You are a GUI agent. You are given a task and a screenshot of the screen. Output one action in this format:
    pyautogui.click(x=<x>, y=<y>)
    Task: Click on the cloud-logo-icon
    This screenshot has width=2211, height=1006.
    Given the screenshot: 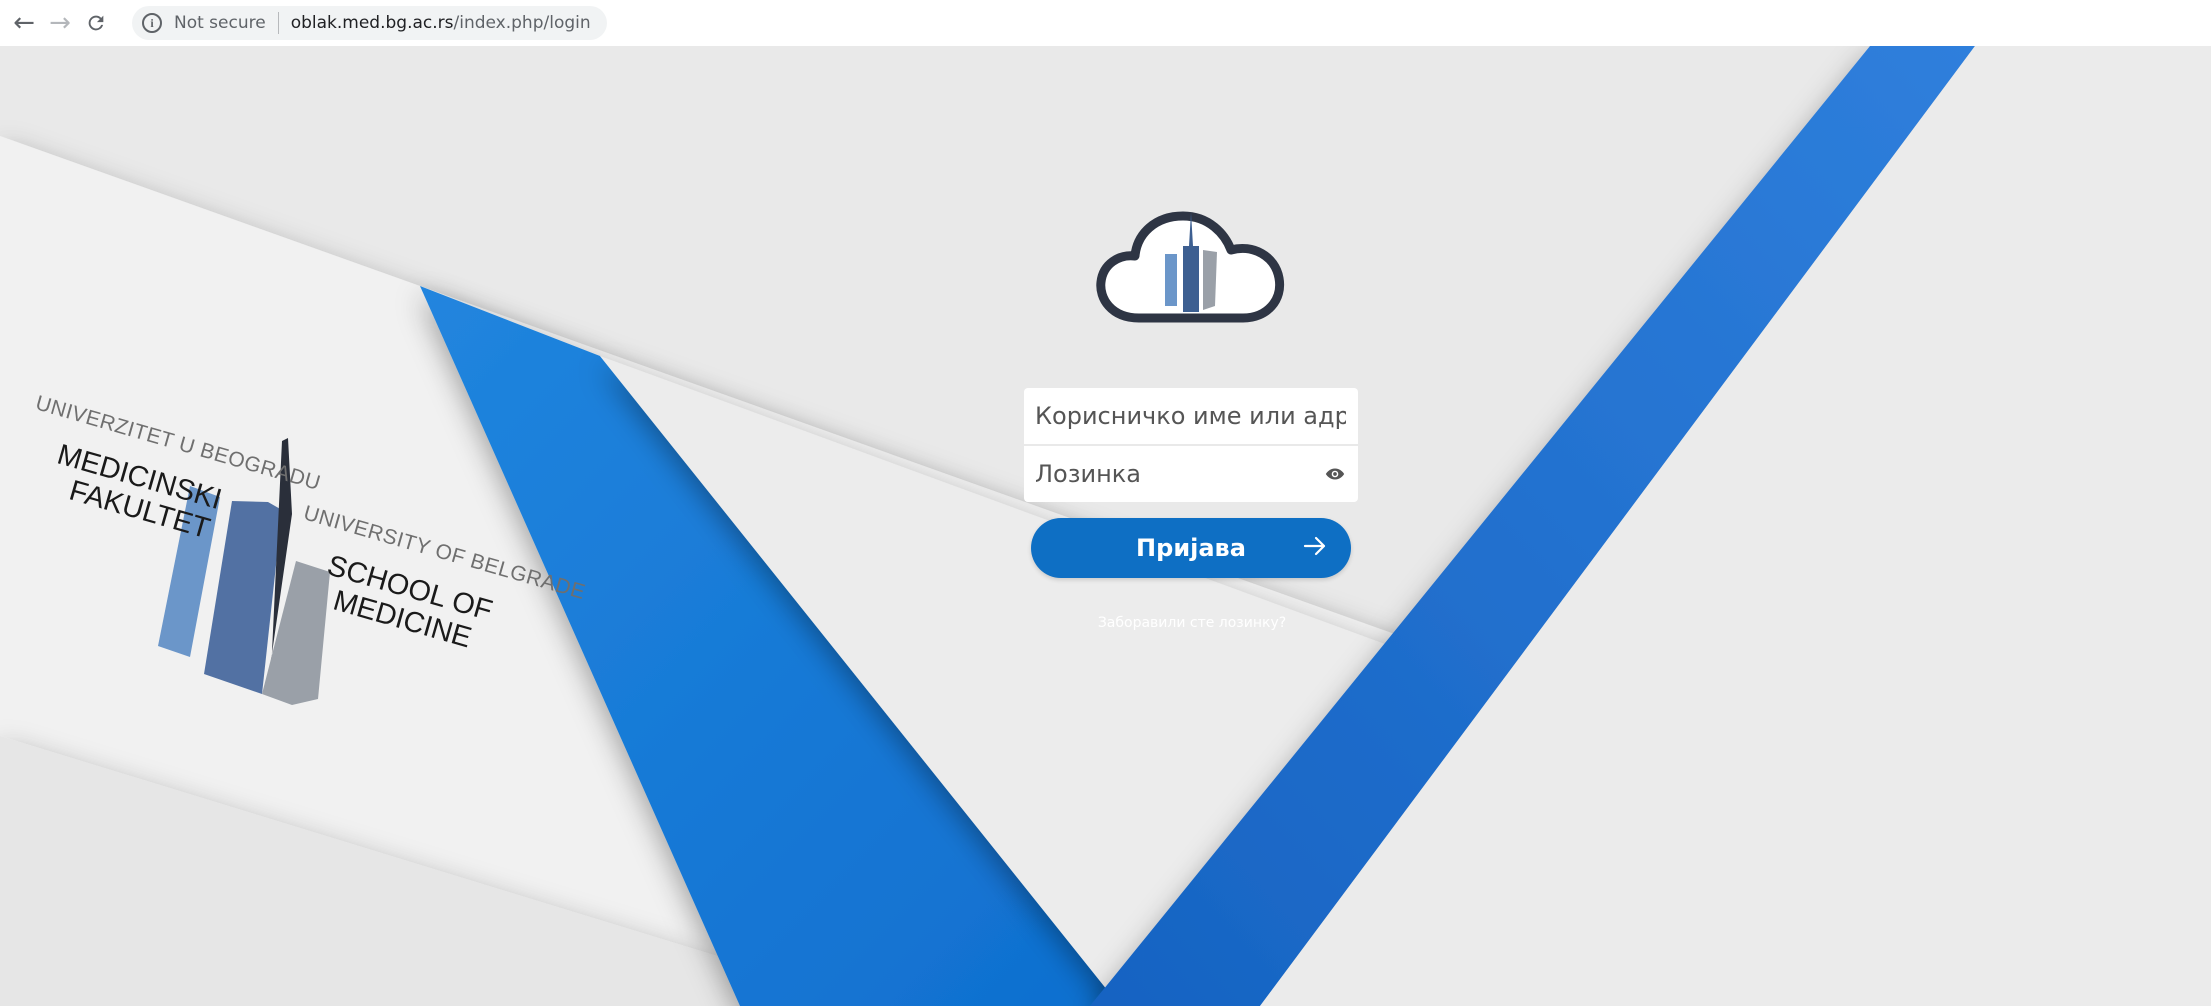 What is the action you would take?
    pyautogui.click(x=1190, y=267)
    